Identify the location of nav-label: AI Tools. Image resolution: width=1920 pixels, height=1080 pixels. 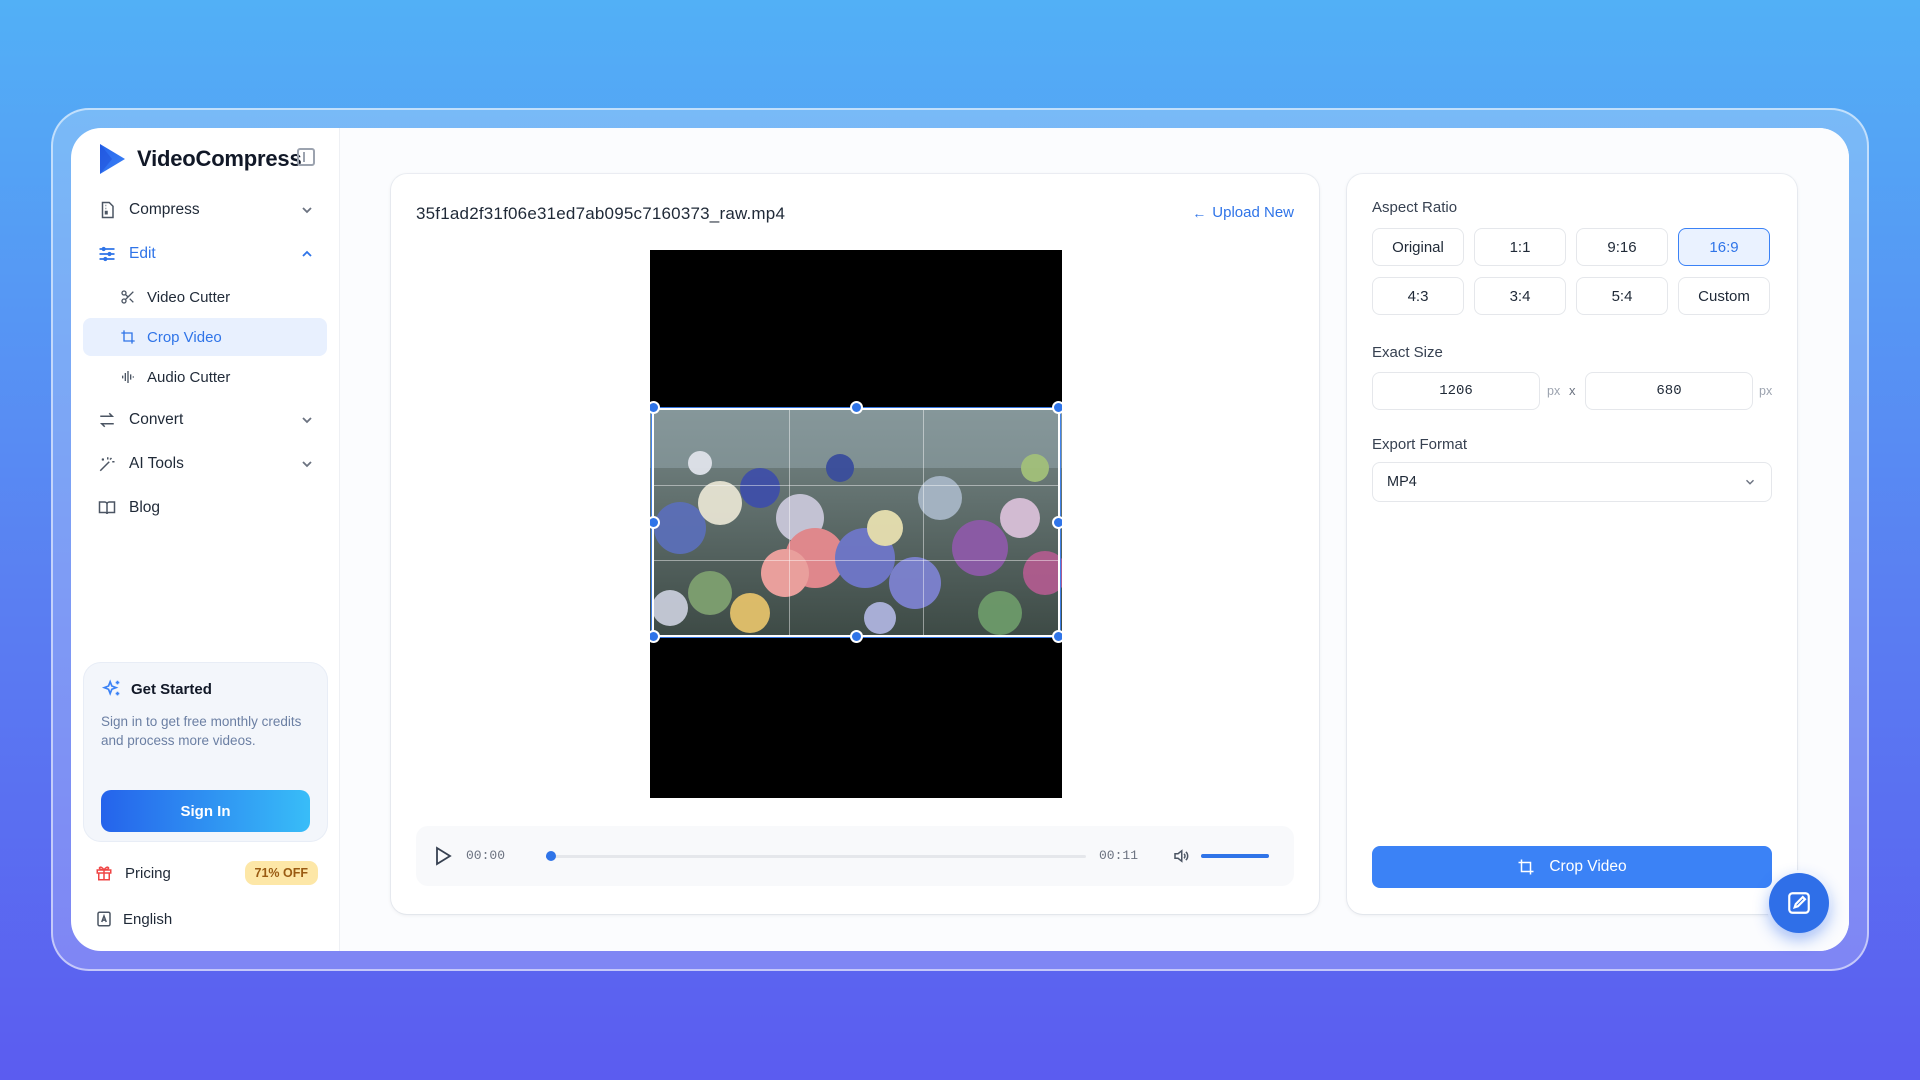
(156, 463).